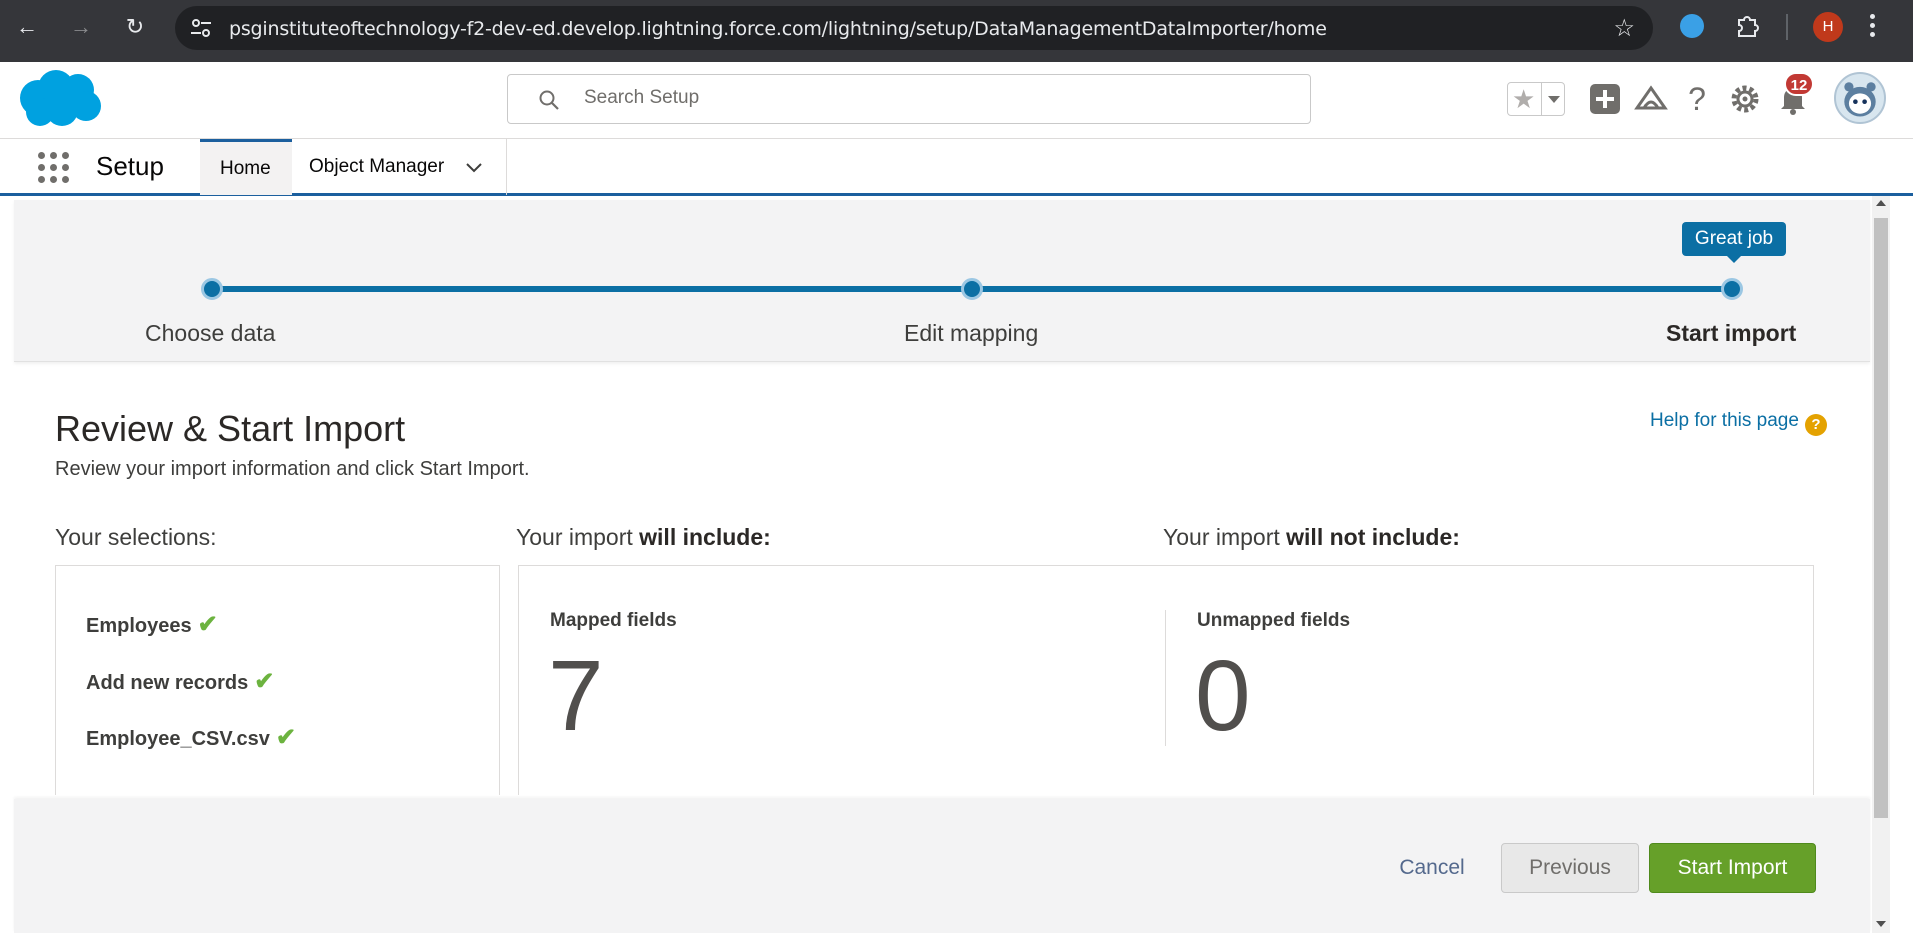 This screenshot has width=1913, height=933. I want to click on forward-icon: →, so click(81, 27).